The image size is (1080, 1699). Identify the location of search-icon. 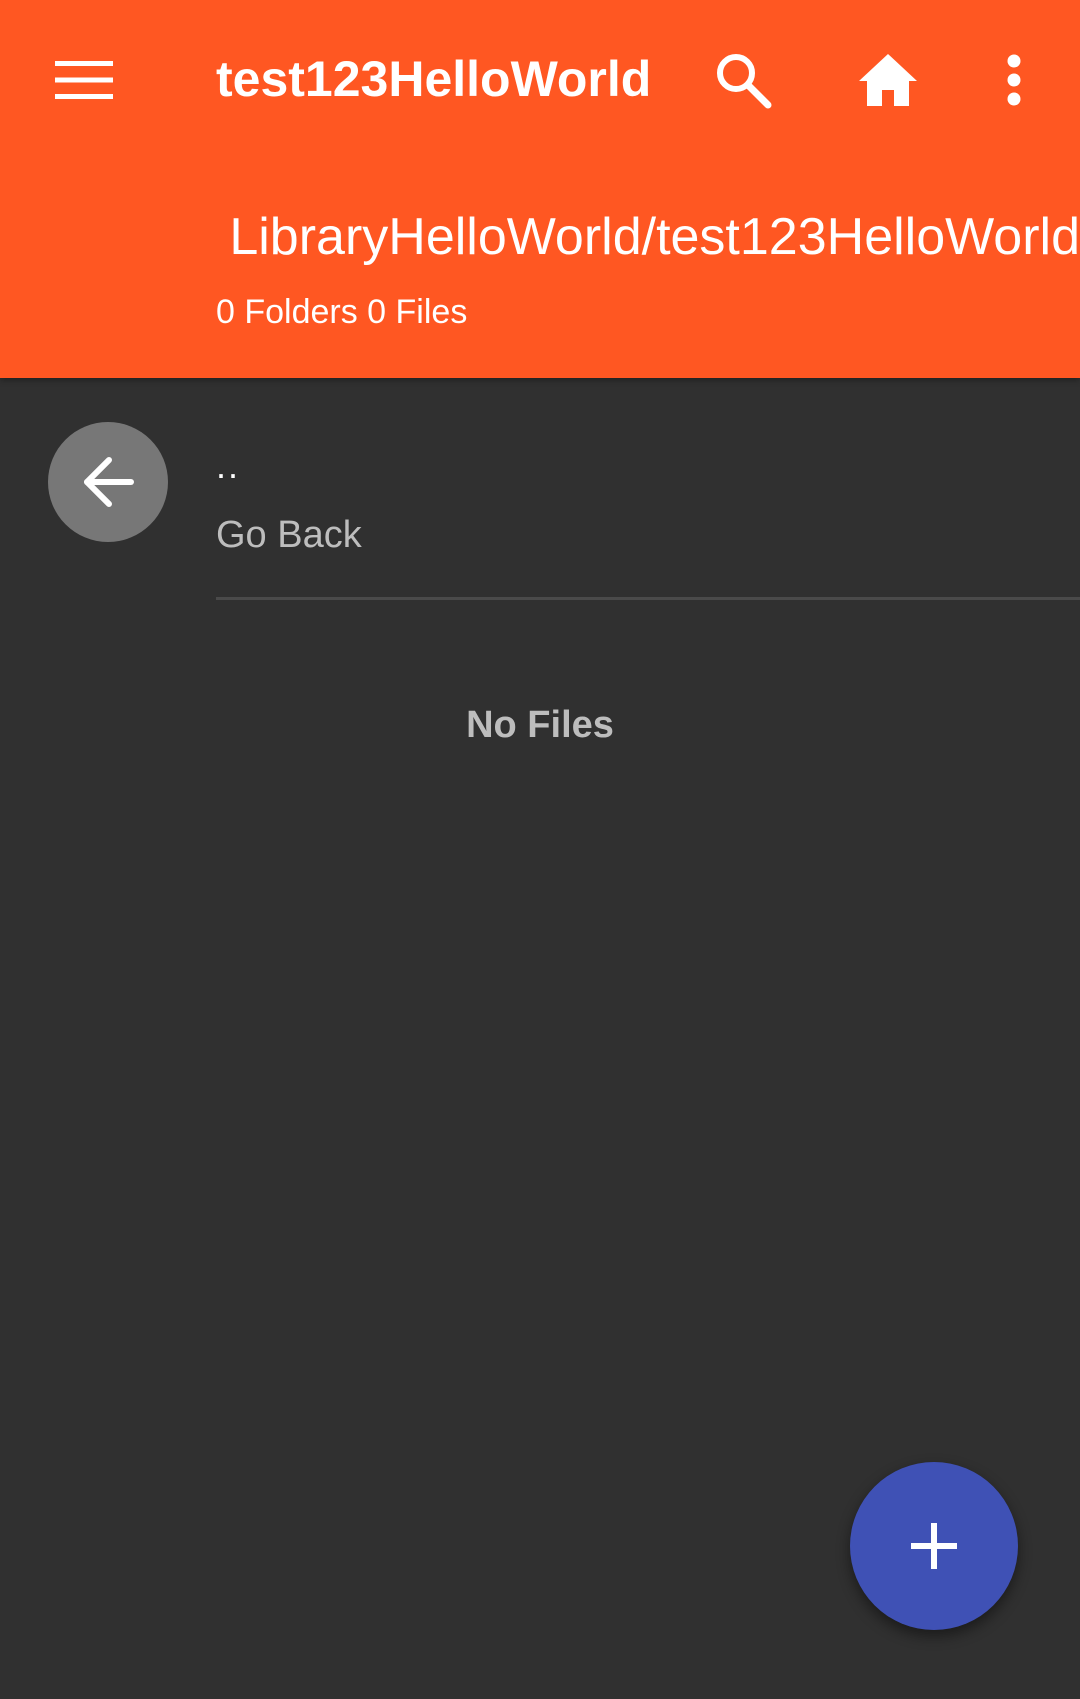
(744, 81).